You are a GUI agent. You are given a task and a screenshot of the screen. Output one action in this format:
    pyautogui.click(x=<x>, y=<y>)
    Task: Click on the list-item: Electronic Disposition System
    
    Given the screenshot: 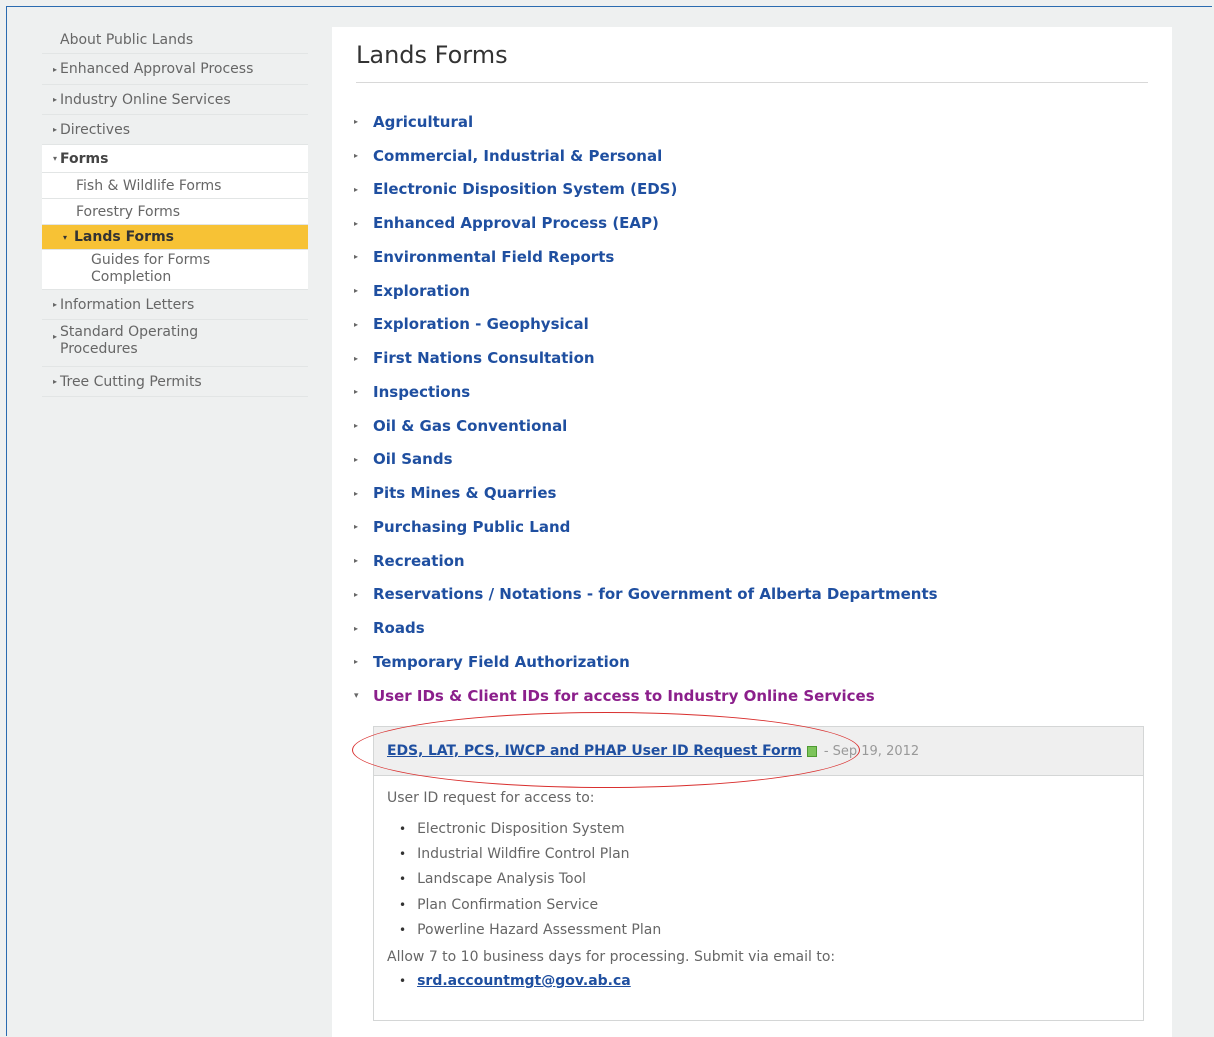 What is the action you would take?
    pyautogui.click(x=764, y=828)
    